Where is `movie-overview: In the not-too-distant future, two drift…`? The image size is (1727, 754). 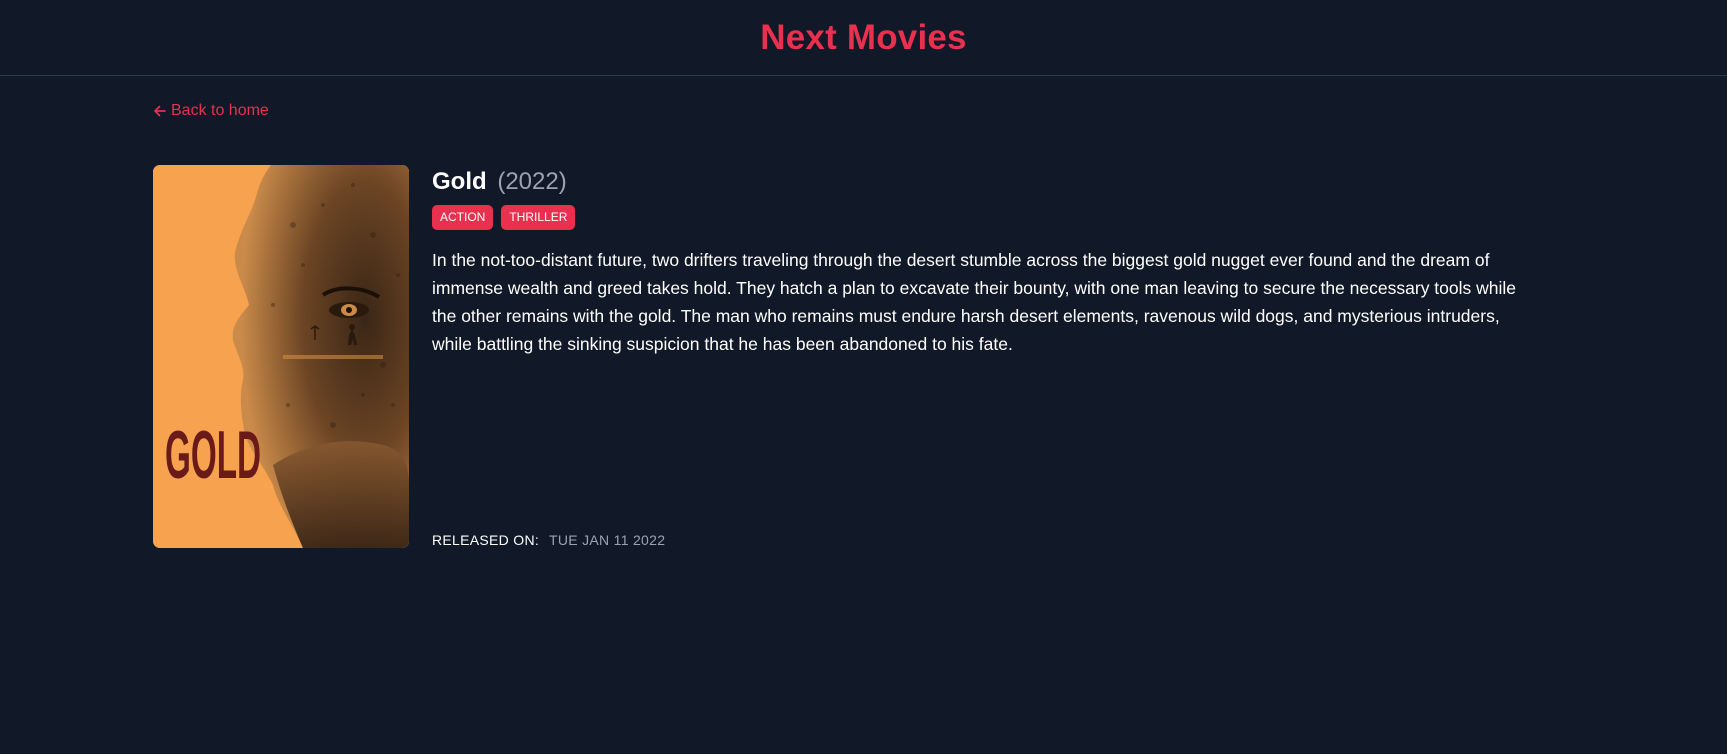
movie-overview: In the not-too-distant future, two drift… is located at coordinates (974, 302).